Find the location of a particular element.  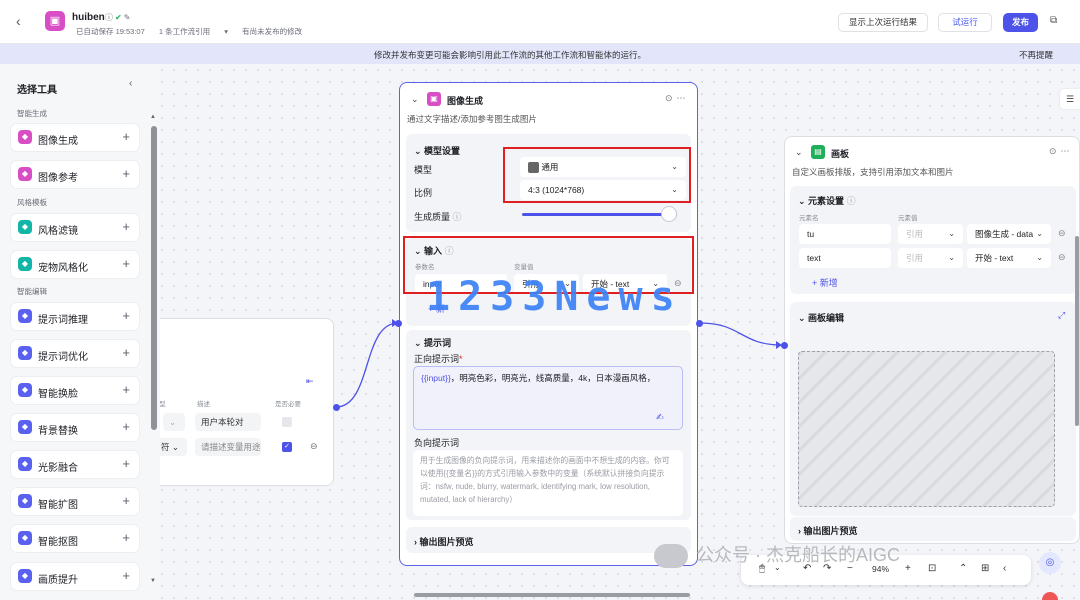

publish-button: 发布 is located at coordinates (1020, 22).